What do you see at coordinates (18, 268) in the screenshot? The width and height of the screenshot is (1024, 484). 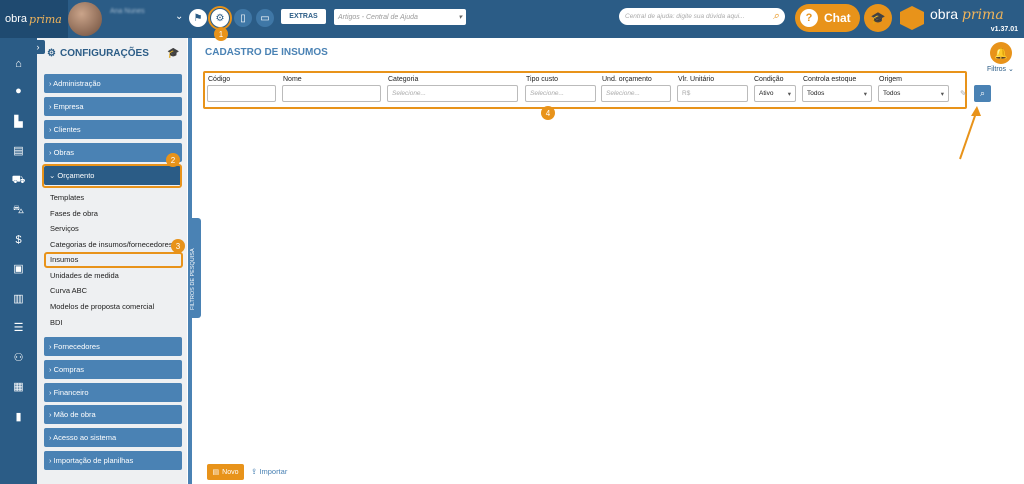 I see `archive-icon: ▣` at bounding box center [18, 268].